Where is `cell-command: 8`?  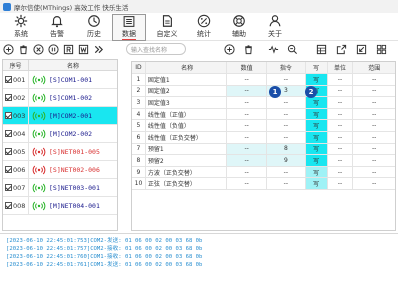 cell-command: 8 is located at coordinates (286, 149).